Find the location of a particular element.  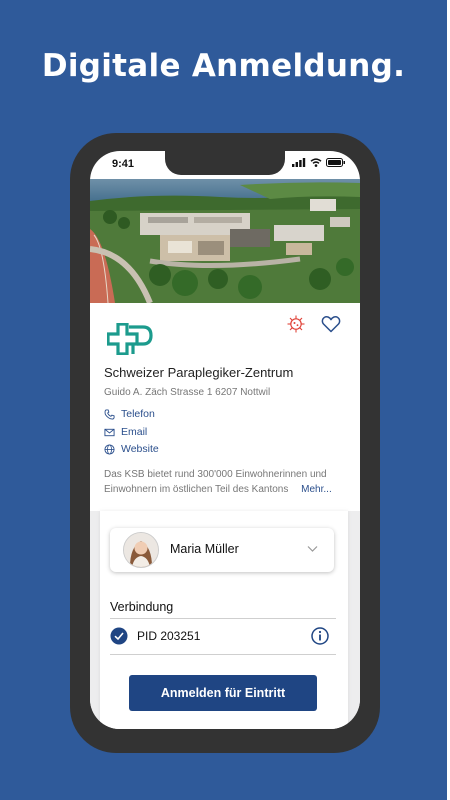

signal-icon is located at coordinates (299, 162).